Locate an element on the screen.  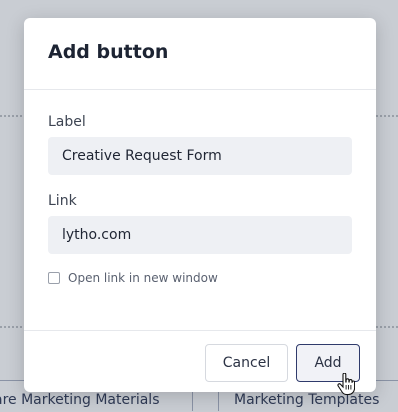
link-input: lytho.com is located at coordinates (200, 235).